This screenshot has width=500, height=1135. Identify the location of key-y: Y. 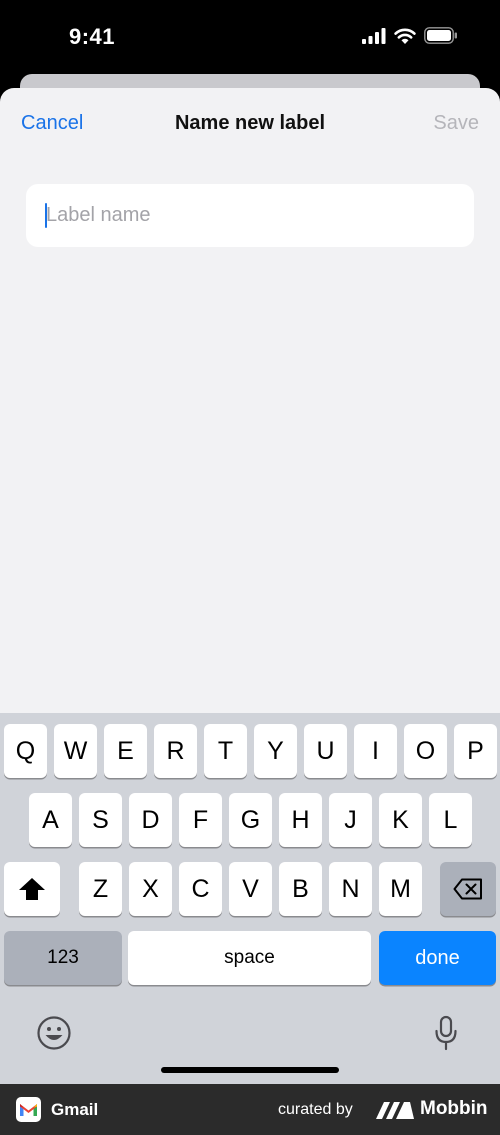
(275, 751).